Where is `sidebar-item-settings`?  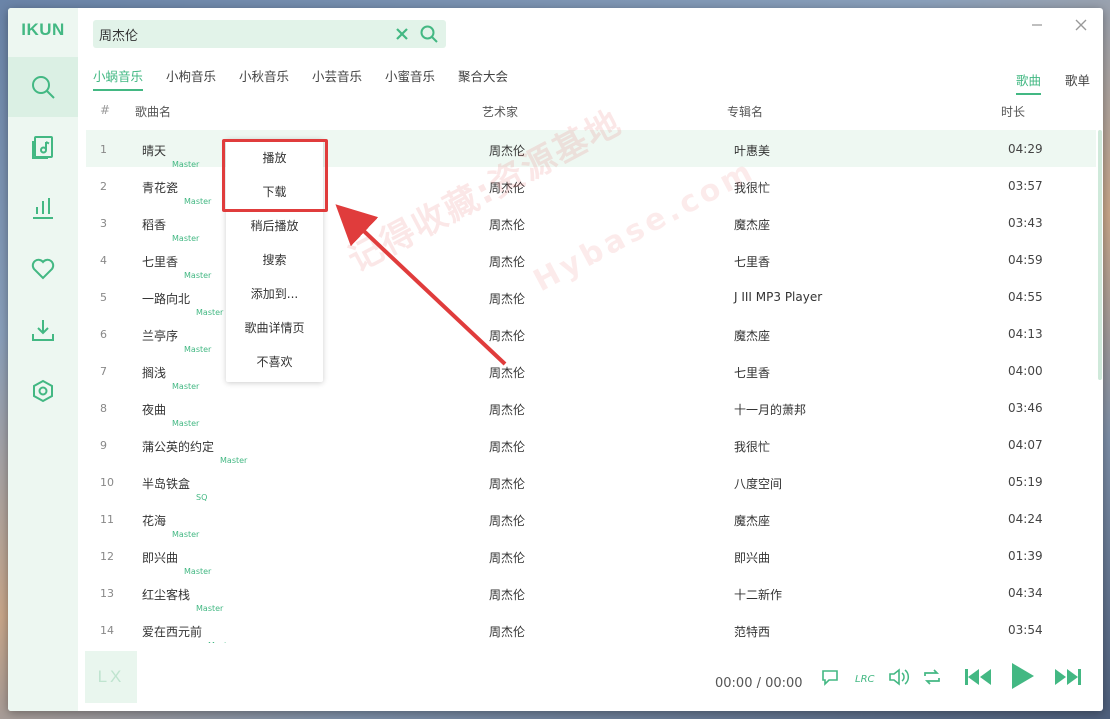 sidebar-item-settings is located at coordinates (43, 391).